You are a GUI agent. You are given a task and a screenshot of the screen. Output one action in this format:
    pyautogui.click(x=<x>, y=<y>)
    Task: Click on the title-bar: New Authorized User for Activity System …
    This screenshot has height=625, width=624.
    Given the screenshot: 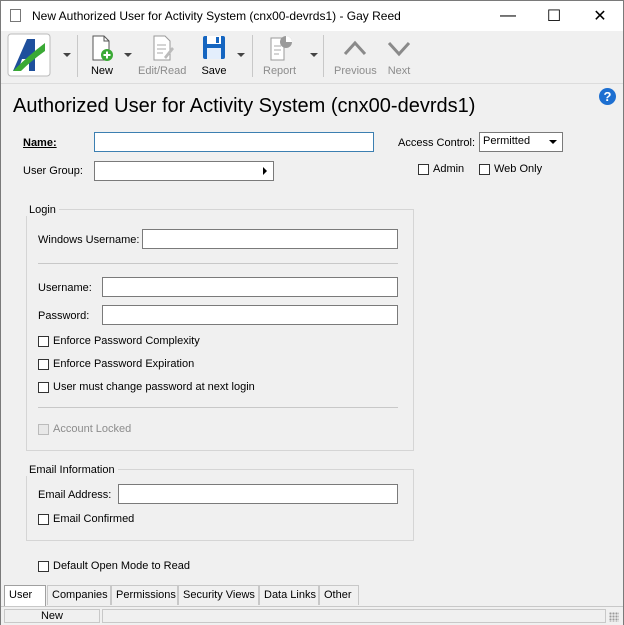 What is the action you would take?
    pyautogui.click(x=312, y=16)
    